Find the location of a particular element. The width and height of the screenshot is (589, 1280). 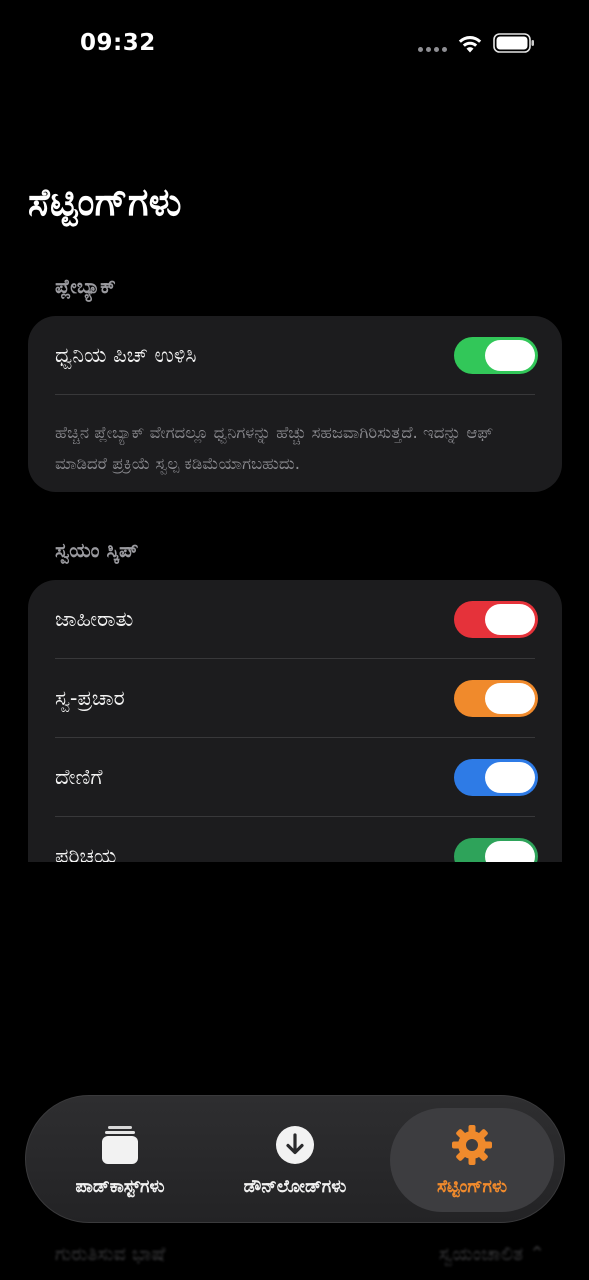

stack-icon is located at coordinates (120, 1145).